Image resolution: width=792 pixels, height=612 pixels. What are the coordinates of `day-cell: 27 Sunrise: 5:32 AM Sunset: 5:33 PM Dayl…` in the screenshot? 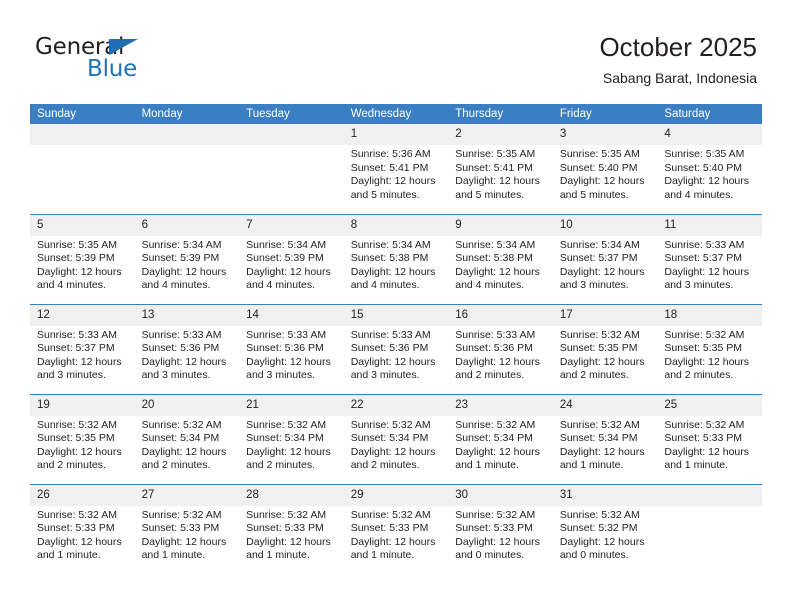 It's located at (187, 528).